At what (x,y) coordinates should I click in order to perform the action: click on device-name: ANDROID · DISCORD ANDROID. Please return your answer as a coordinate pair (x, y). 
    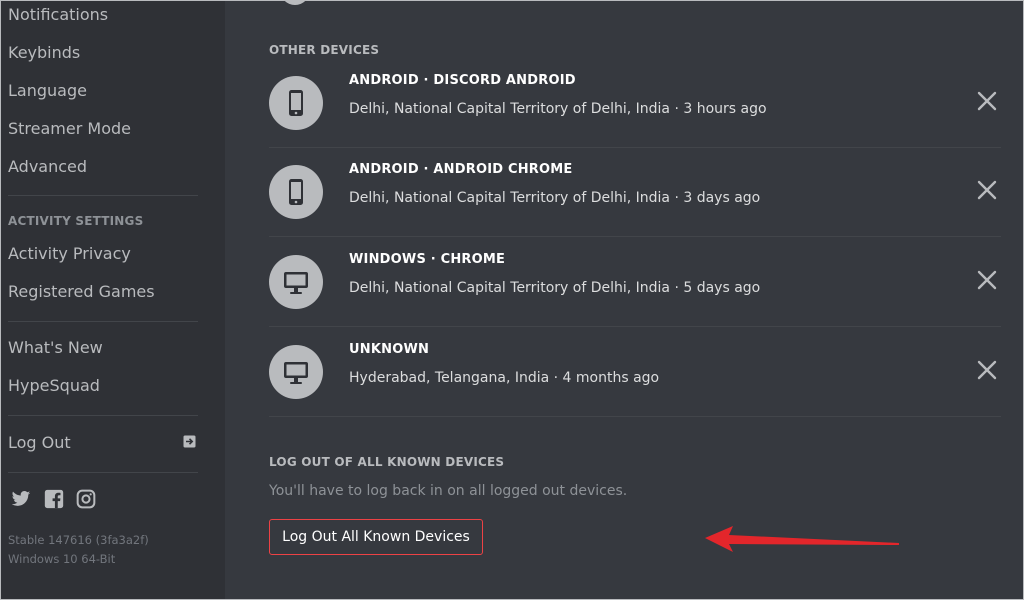
    Looking at the image, I should click on (462, 80).